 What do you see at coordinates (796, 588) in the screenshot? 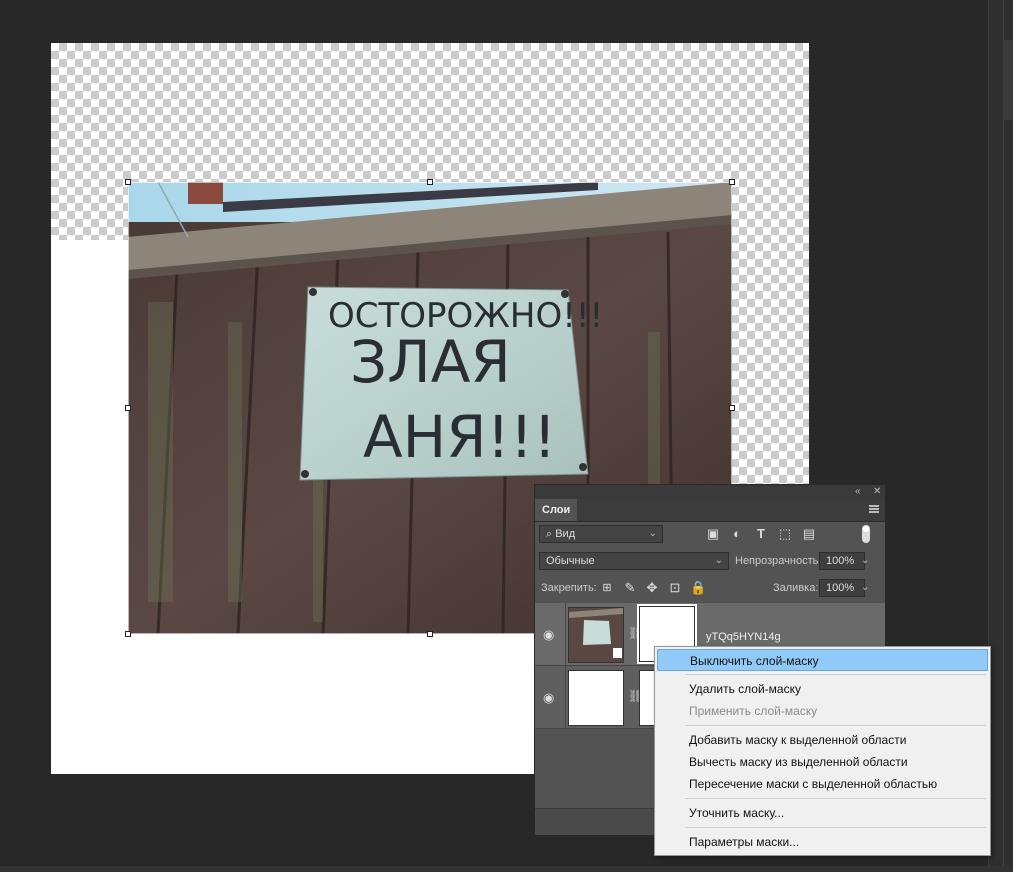
I see `fill-label: Заливка:` at bounding box center [796, 588].